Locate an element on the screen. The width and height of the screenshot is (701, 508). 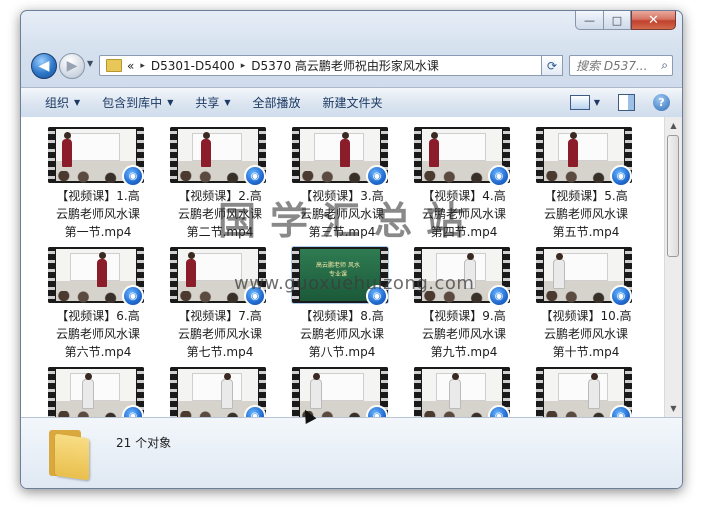
back-button: ◀ is located at coordinates (44, 66).